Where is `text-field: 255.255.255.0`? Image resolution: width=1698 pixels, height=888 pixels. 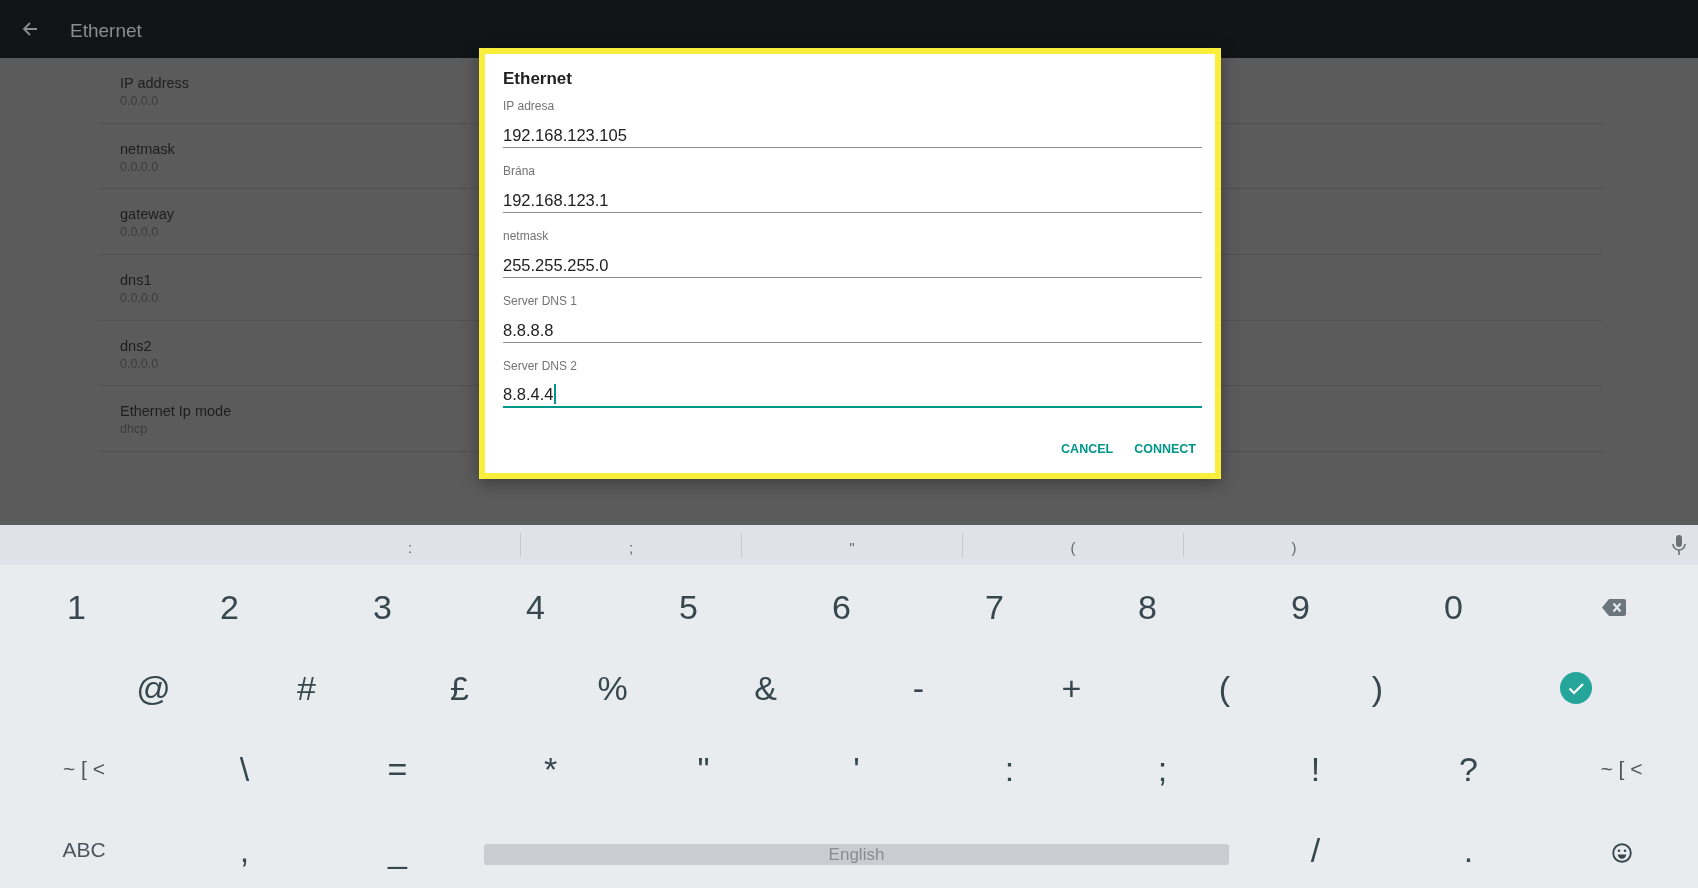
text-field: 255.255.255.0 is located at coordinates (852, 266).